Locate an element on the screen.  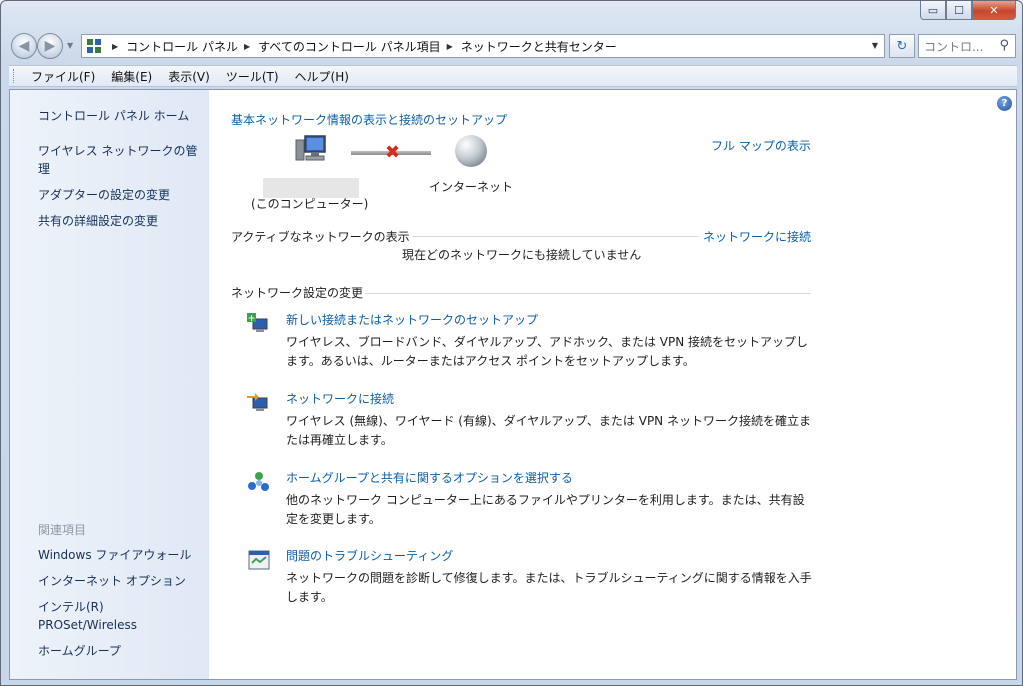
menu-edit: 編集(E) is located at coordinates (131, 76).